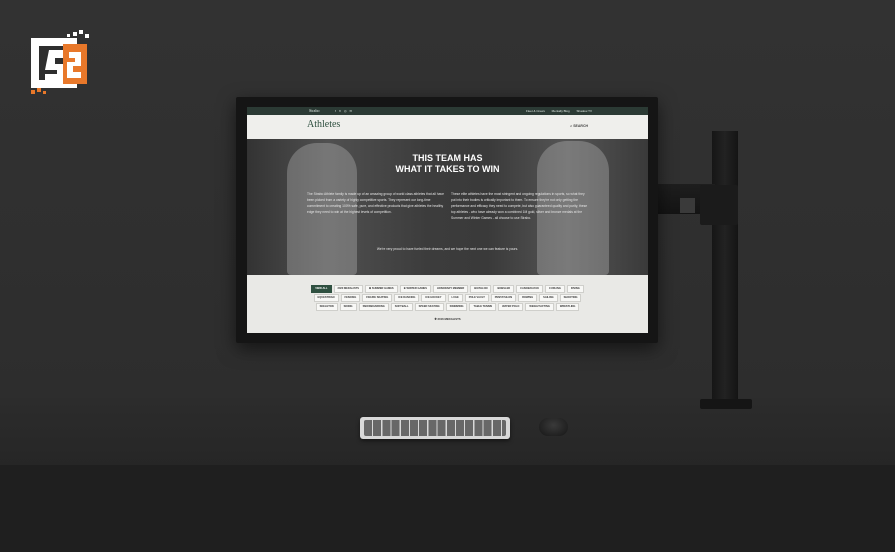 The width and height of the screenshot is (895, 552). What do you see at coordinates (350, 298) in the screenshot?
I see `filter-chip: FENCING` at bounding box center [350, 298].